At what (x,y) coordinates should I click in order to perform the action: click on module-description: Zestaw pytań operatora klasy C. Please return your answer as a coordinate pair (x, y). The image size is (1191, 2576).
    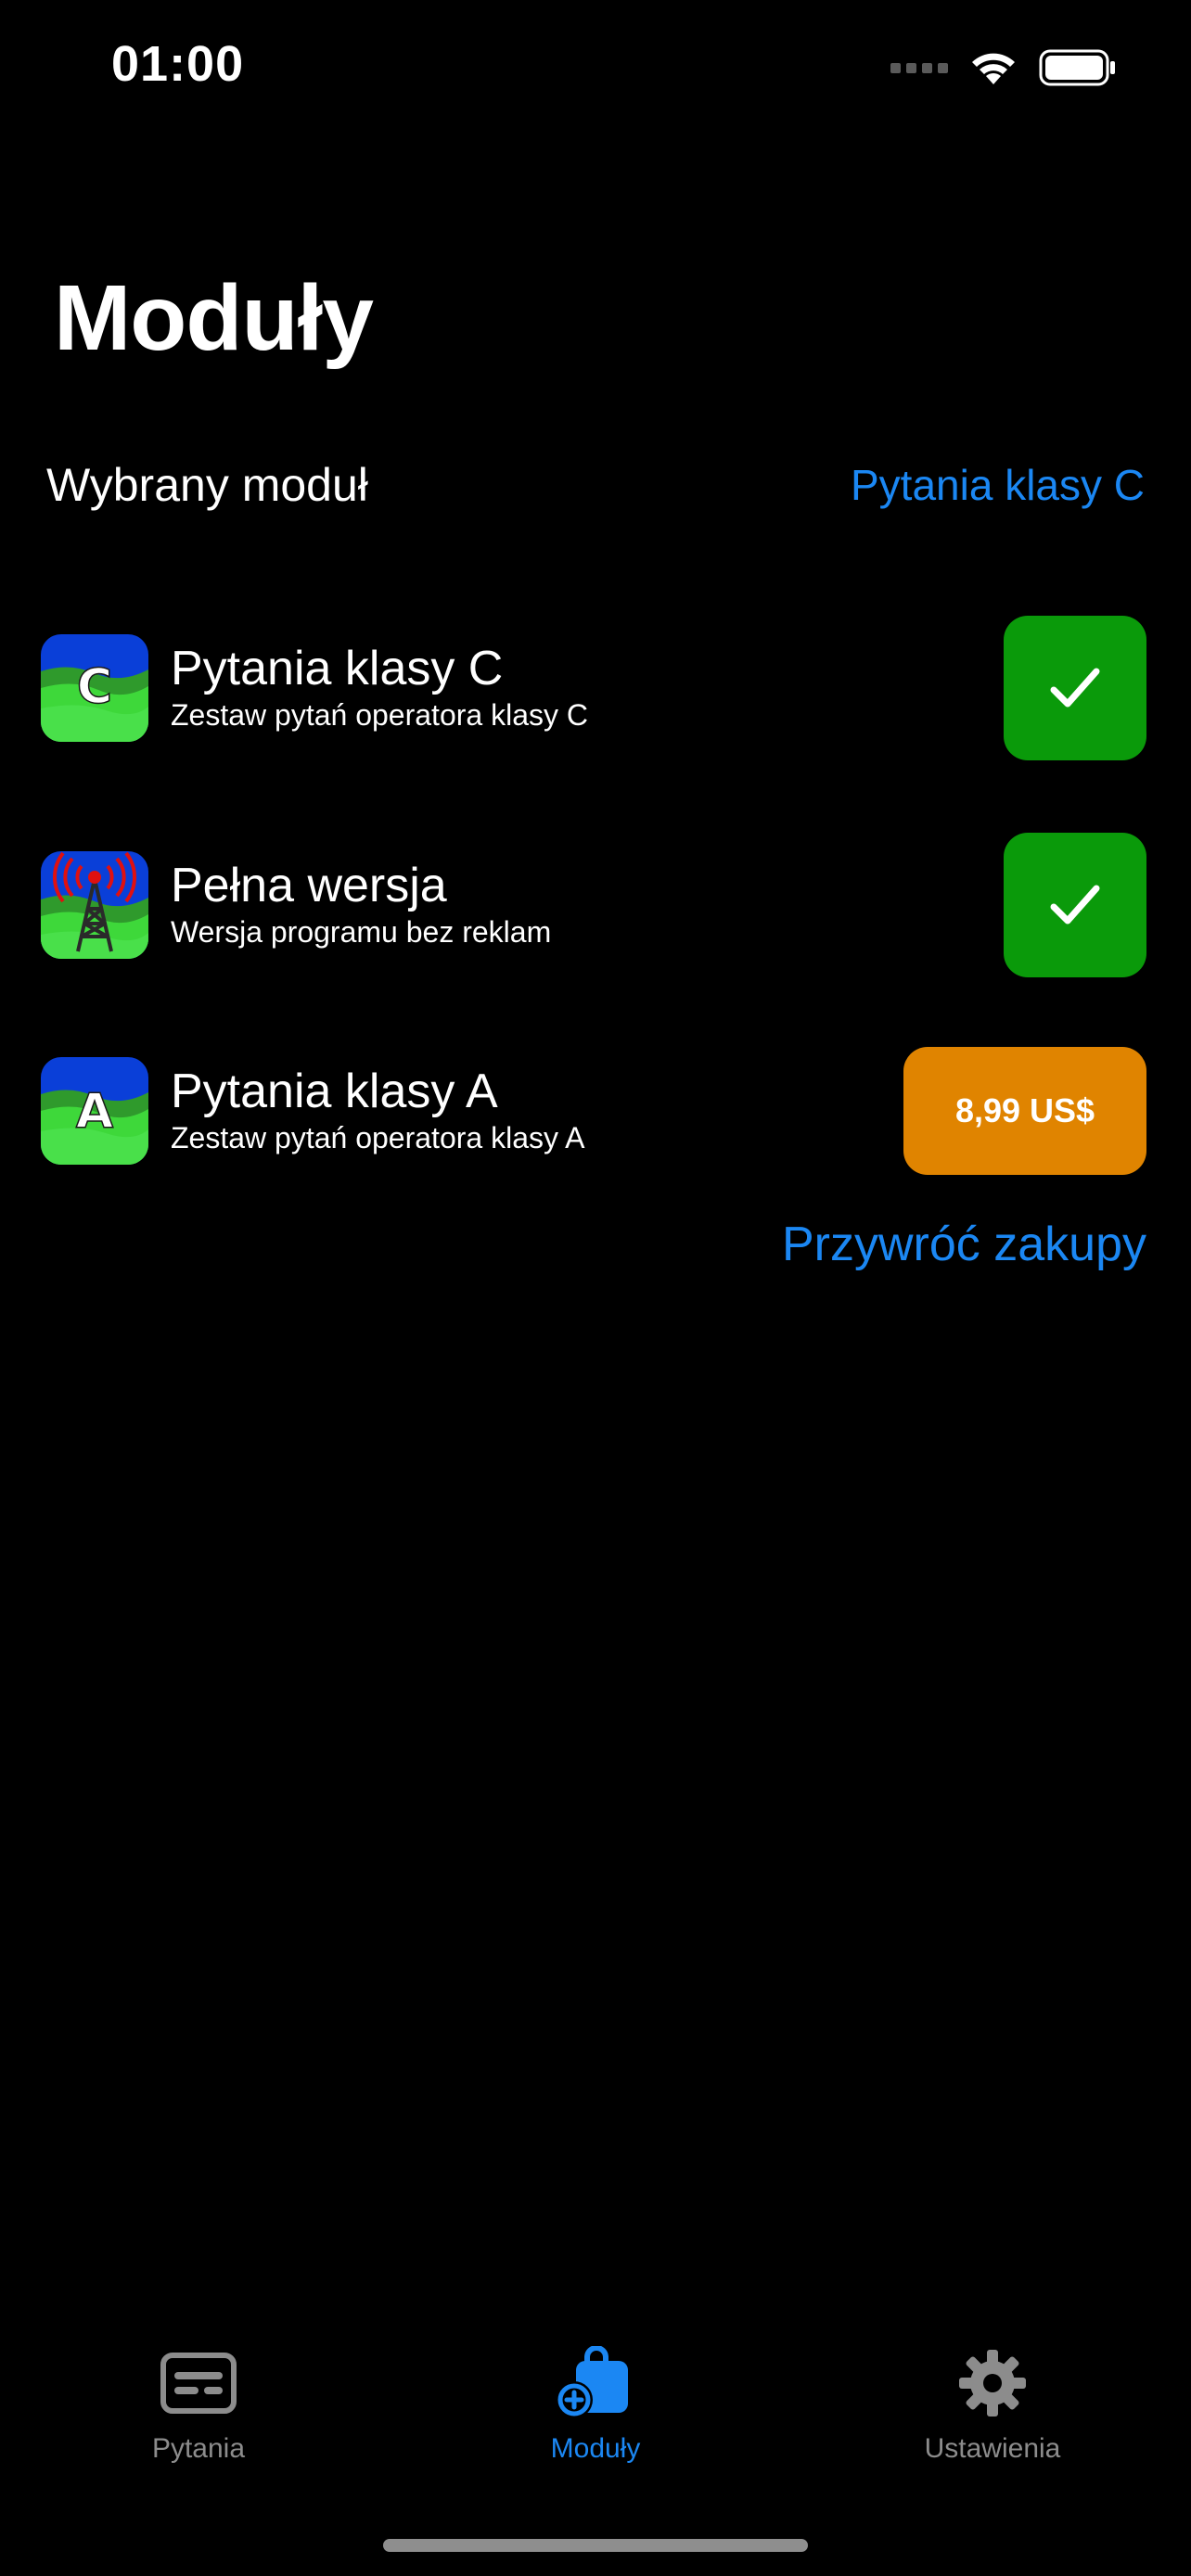
    Looking at the image, I should click on (379, 715).